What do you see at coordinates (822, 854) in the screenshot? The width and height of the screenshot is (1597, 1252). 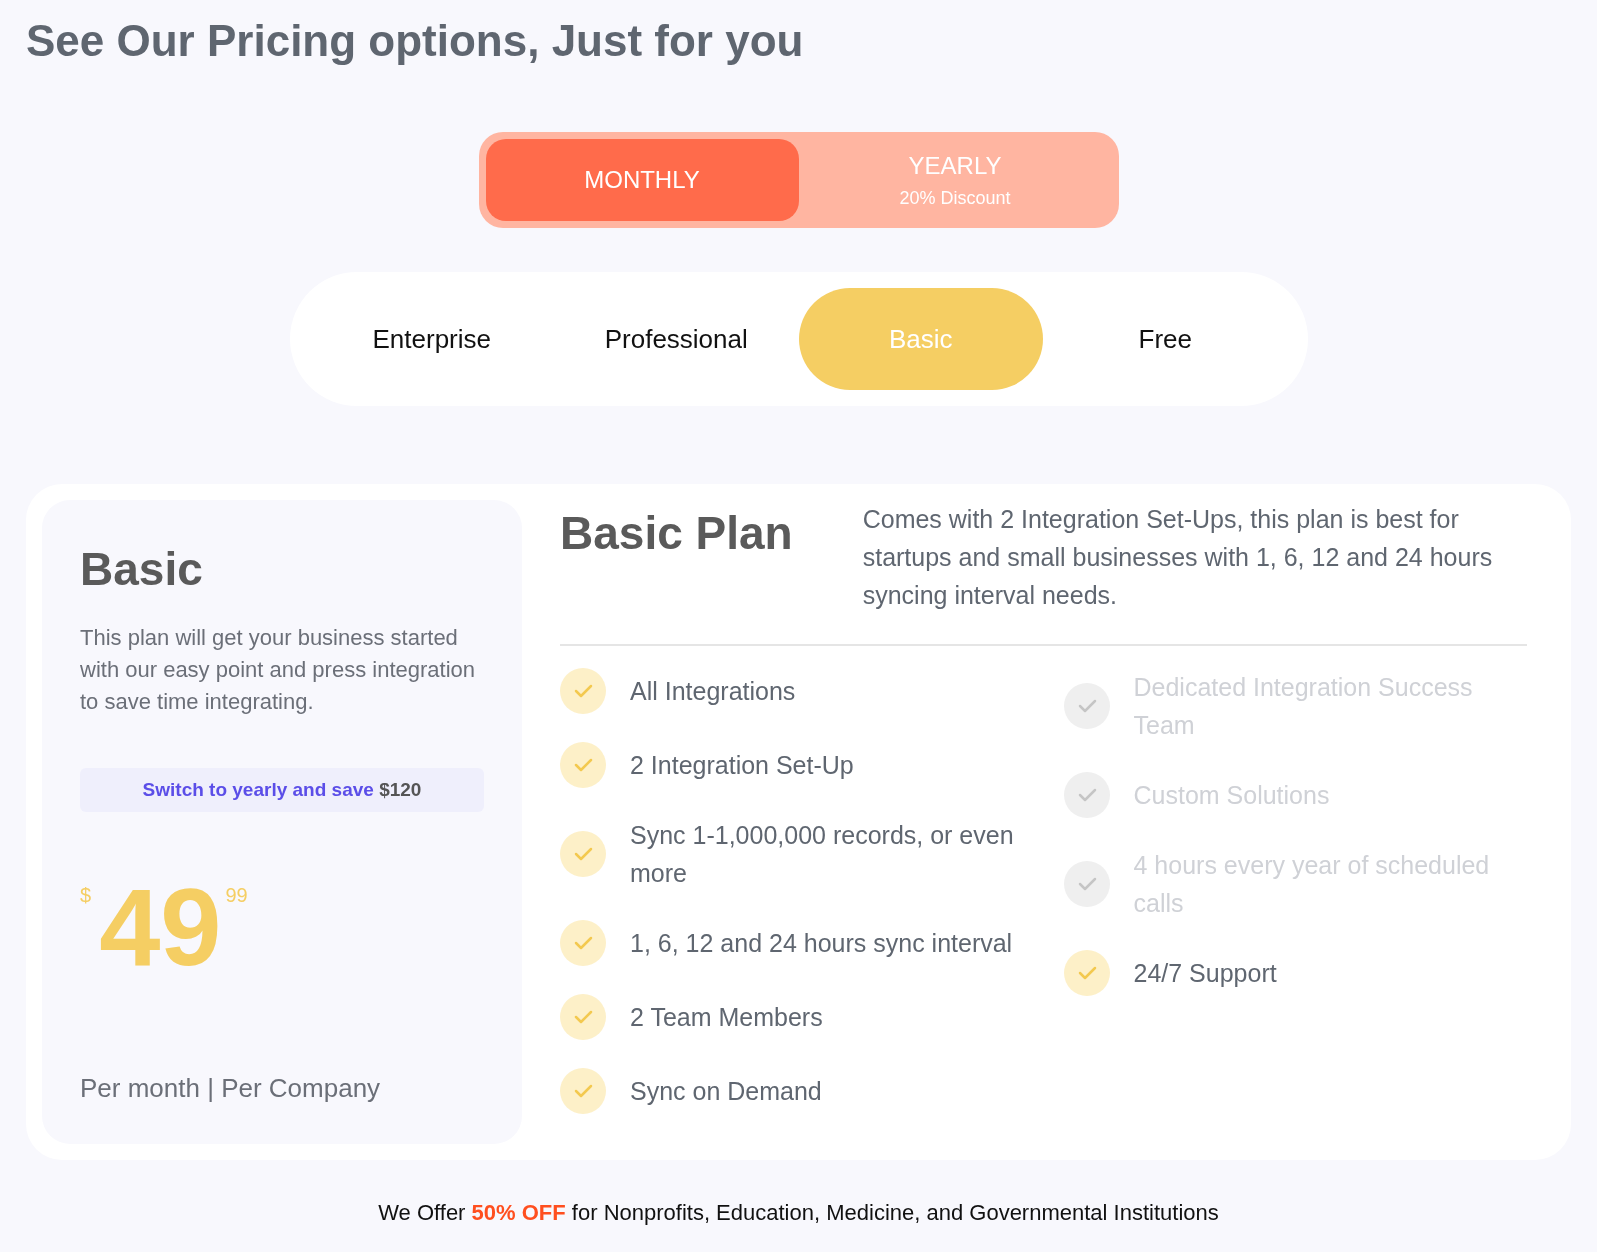 I see `feature-label: Sync 1-1,000,000 records, or even more` at bounding box center [822, 854].